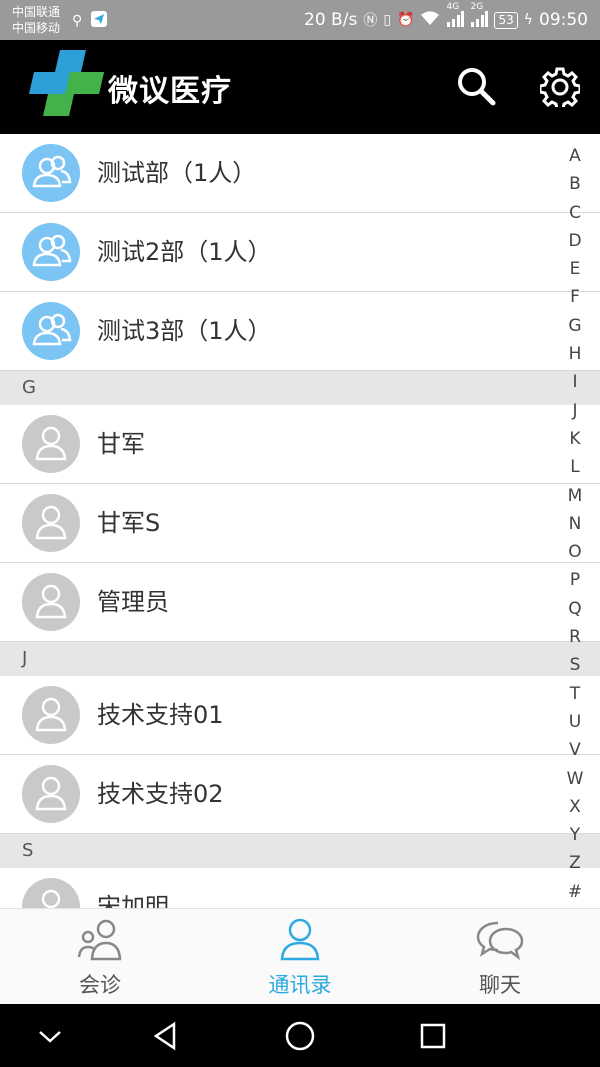 Image resolution: width=600 pixels, height=1067 pixels. What do you see at coordinates (575, 807) in the screenshot?
I see `alphabet-index-letter: X` at bounding box center [575, 807].